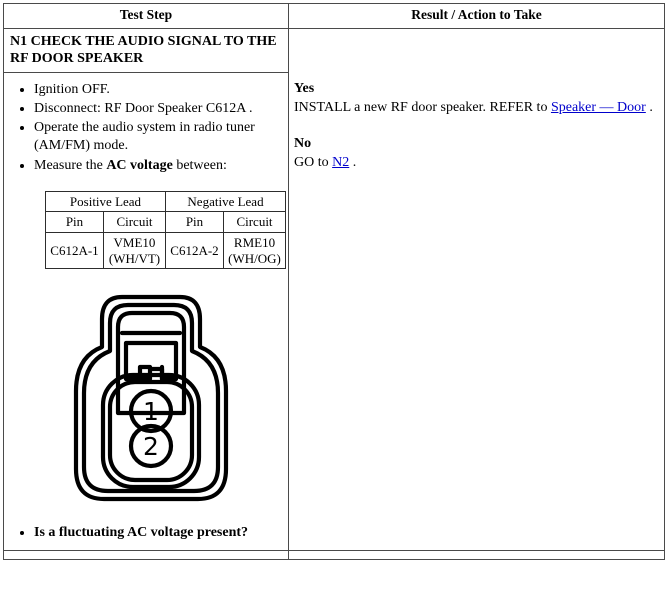 The width and height of the screenshot is (666, 591). Describe the element at coordinates (159, 90) in the screenshot. I see `list-item: Ignition OFF.` at that location.